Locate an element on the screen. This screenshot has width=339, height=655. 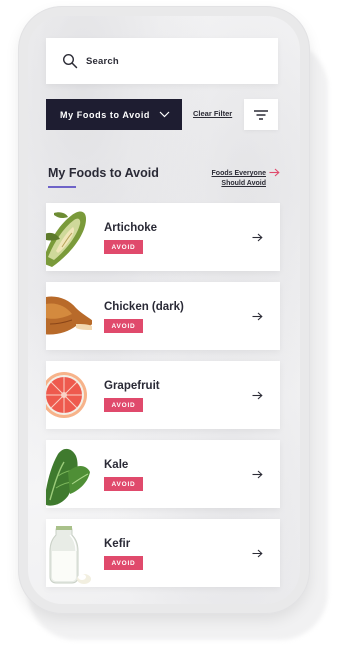
search-input: Search is located at coordinates (162, 61).